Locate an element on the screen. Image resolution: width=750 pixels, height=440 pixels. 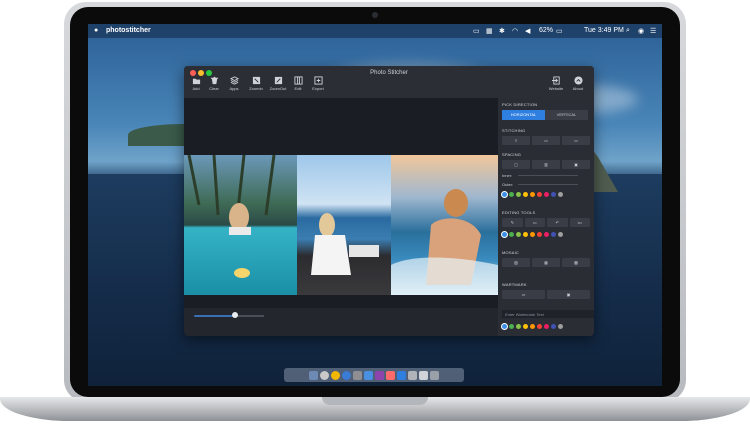
folder-icon is located at coordinates (423, 375).